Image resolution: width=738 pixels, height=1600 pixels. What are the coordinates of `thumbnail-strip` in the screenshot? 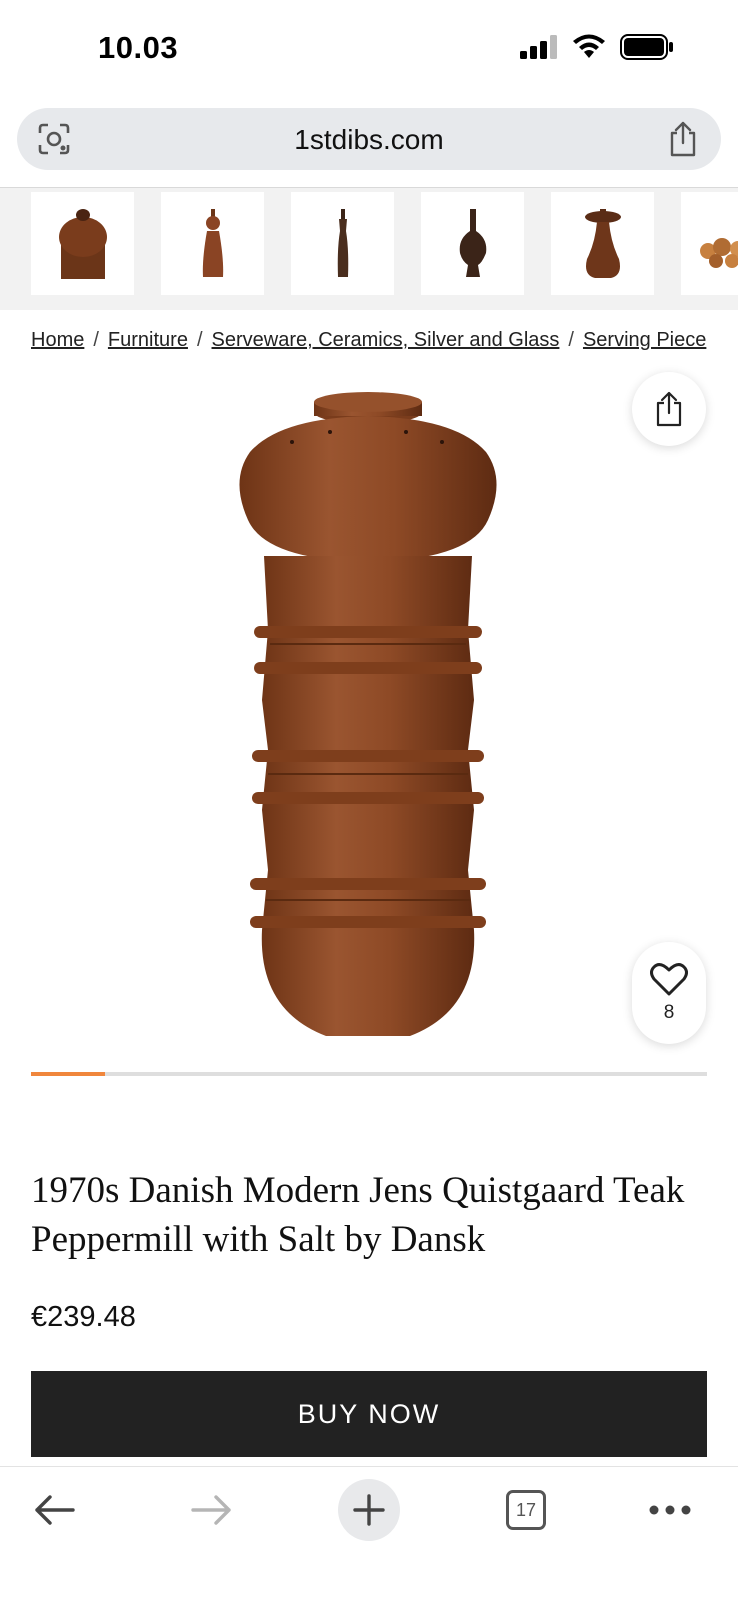 It's located at (369, 249).